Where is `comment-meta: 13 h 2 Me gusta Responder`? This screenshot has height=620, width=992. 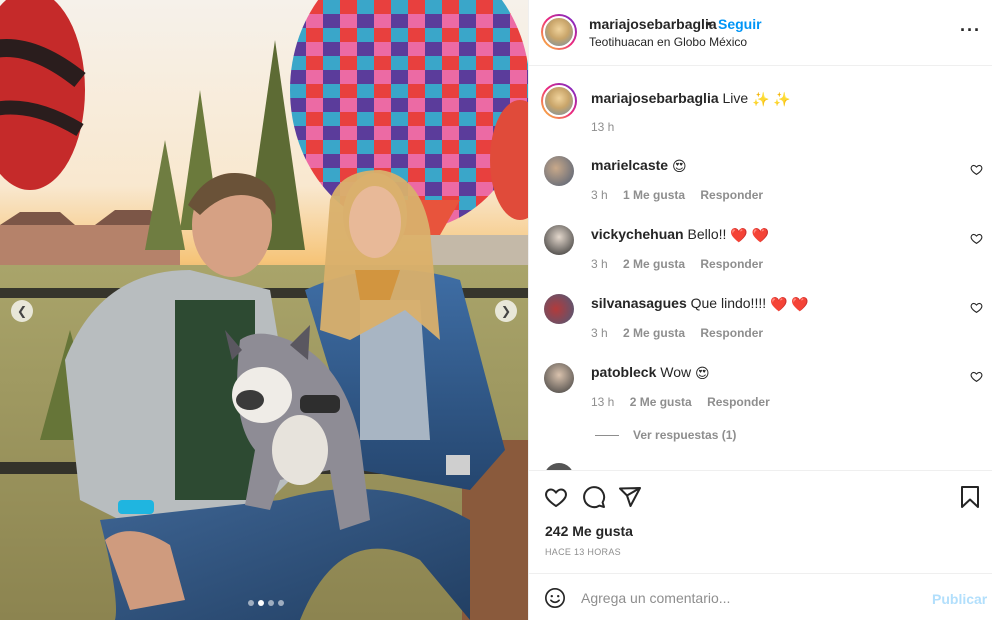
comment-meta: 13 h 2 Me gusta Responder is located at coordinates (686, 402).